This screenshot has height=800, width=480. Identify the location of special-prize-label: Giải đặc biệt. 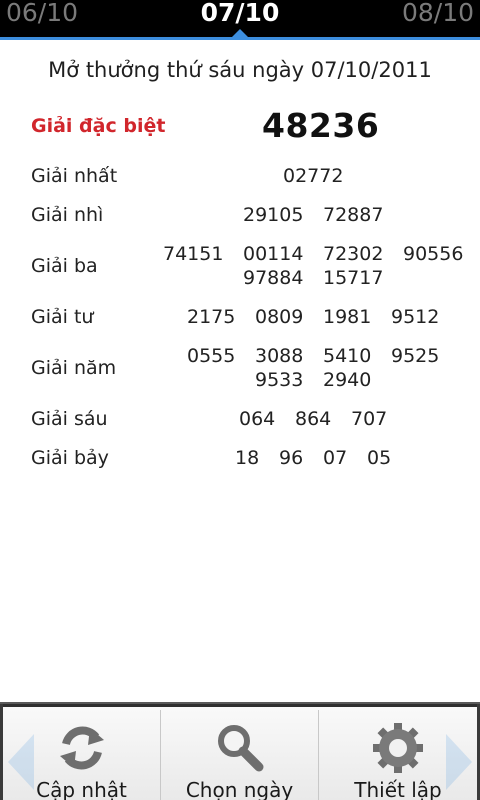
(98, 126).